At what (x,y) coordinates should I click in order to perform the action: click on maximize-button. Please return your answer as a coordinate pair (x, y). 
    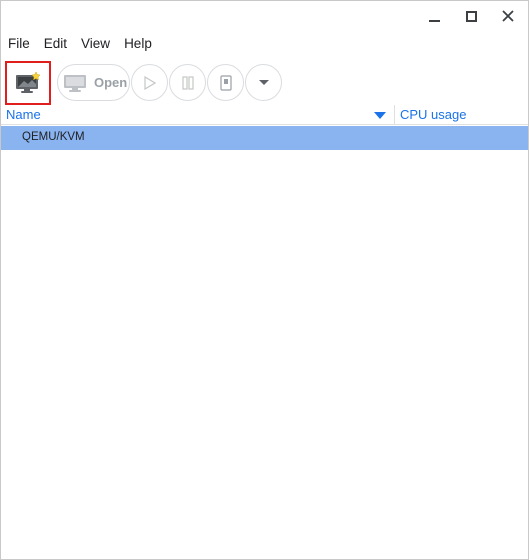
    Looking at the image, I should click on (471, 16).